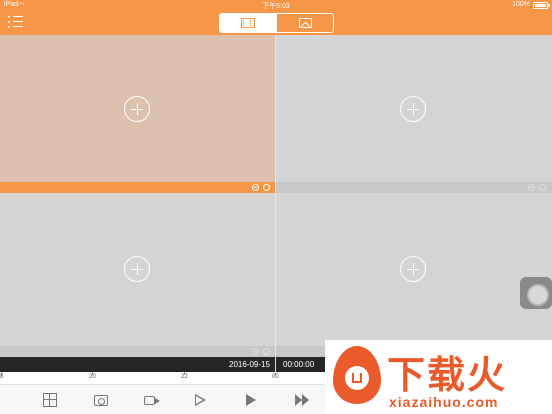  I want to click on mode-segmented-control, so click(276, 23).